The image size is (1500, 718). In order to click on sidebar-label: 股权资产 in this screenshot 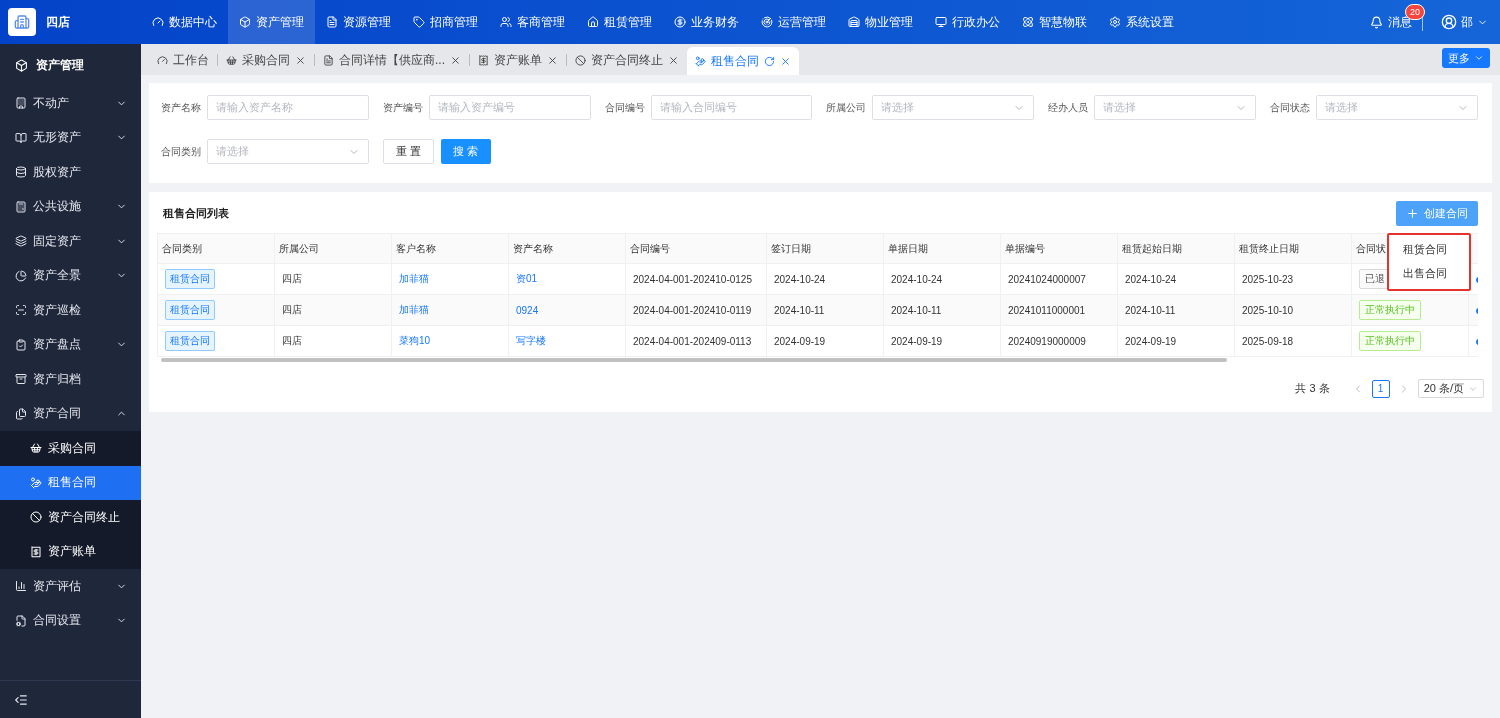, I will do `click(57, 172)`.